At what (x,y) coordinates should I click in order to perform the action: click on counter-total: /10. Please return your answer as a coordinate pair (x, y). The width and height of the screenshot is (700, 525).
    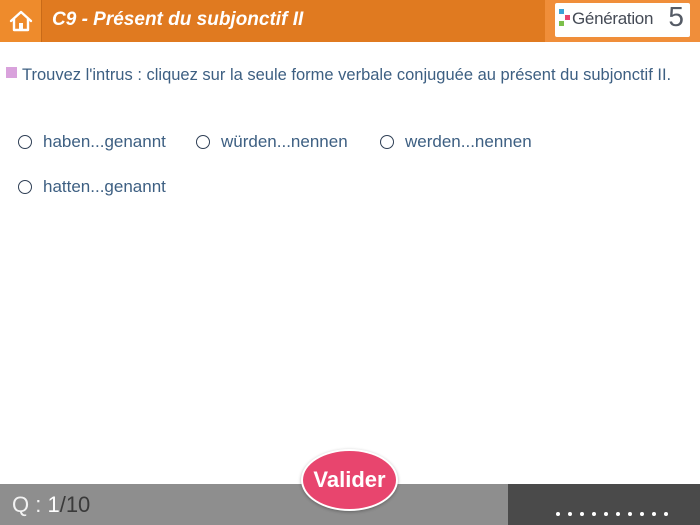
    Looking at the image, I should click on (75, 504).